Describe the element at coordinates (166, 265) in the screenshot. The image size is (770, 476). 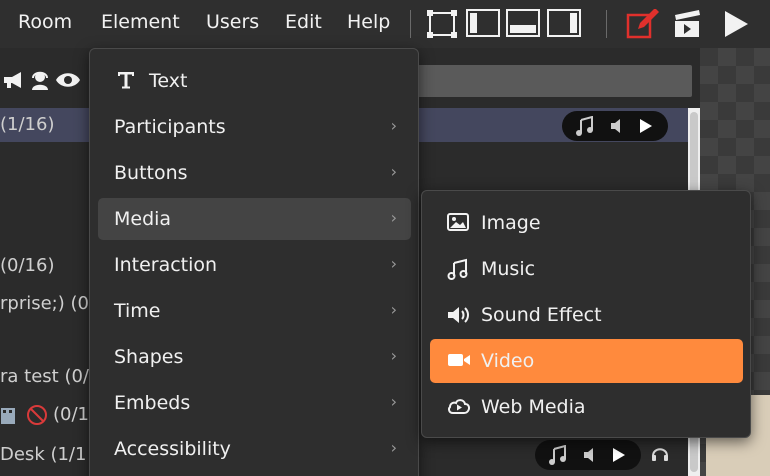
I see `menu-item-label: Interaction` at that location.